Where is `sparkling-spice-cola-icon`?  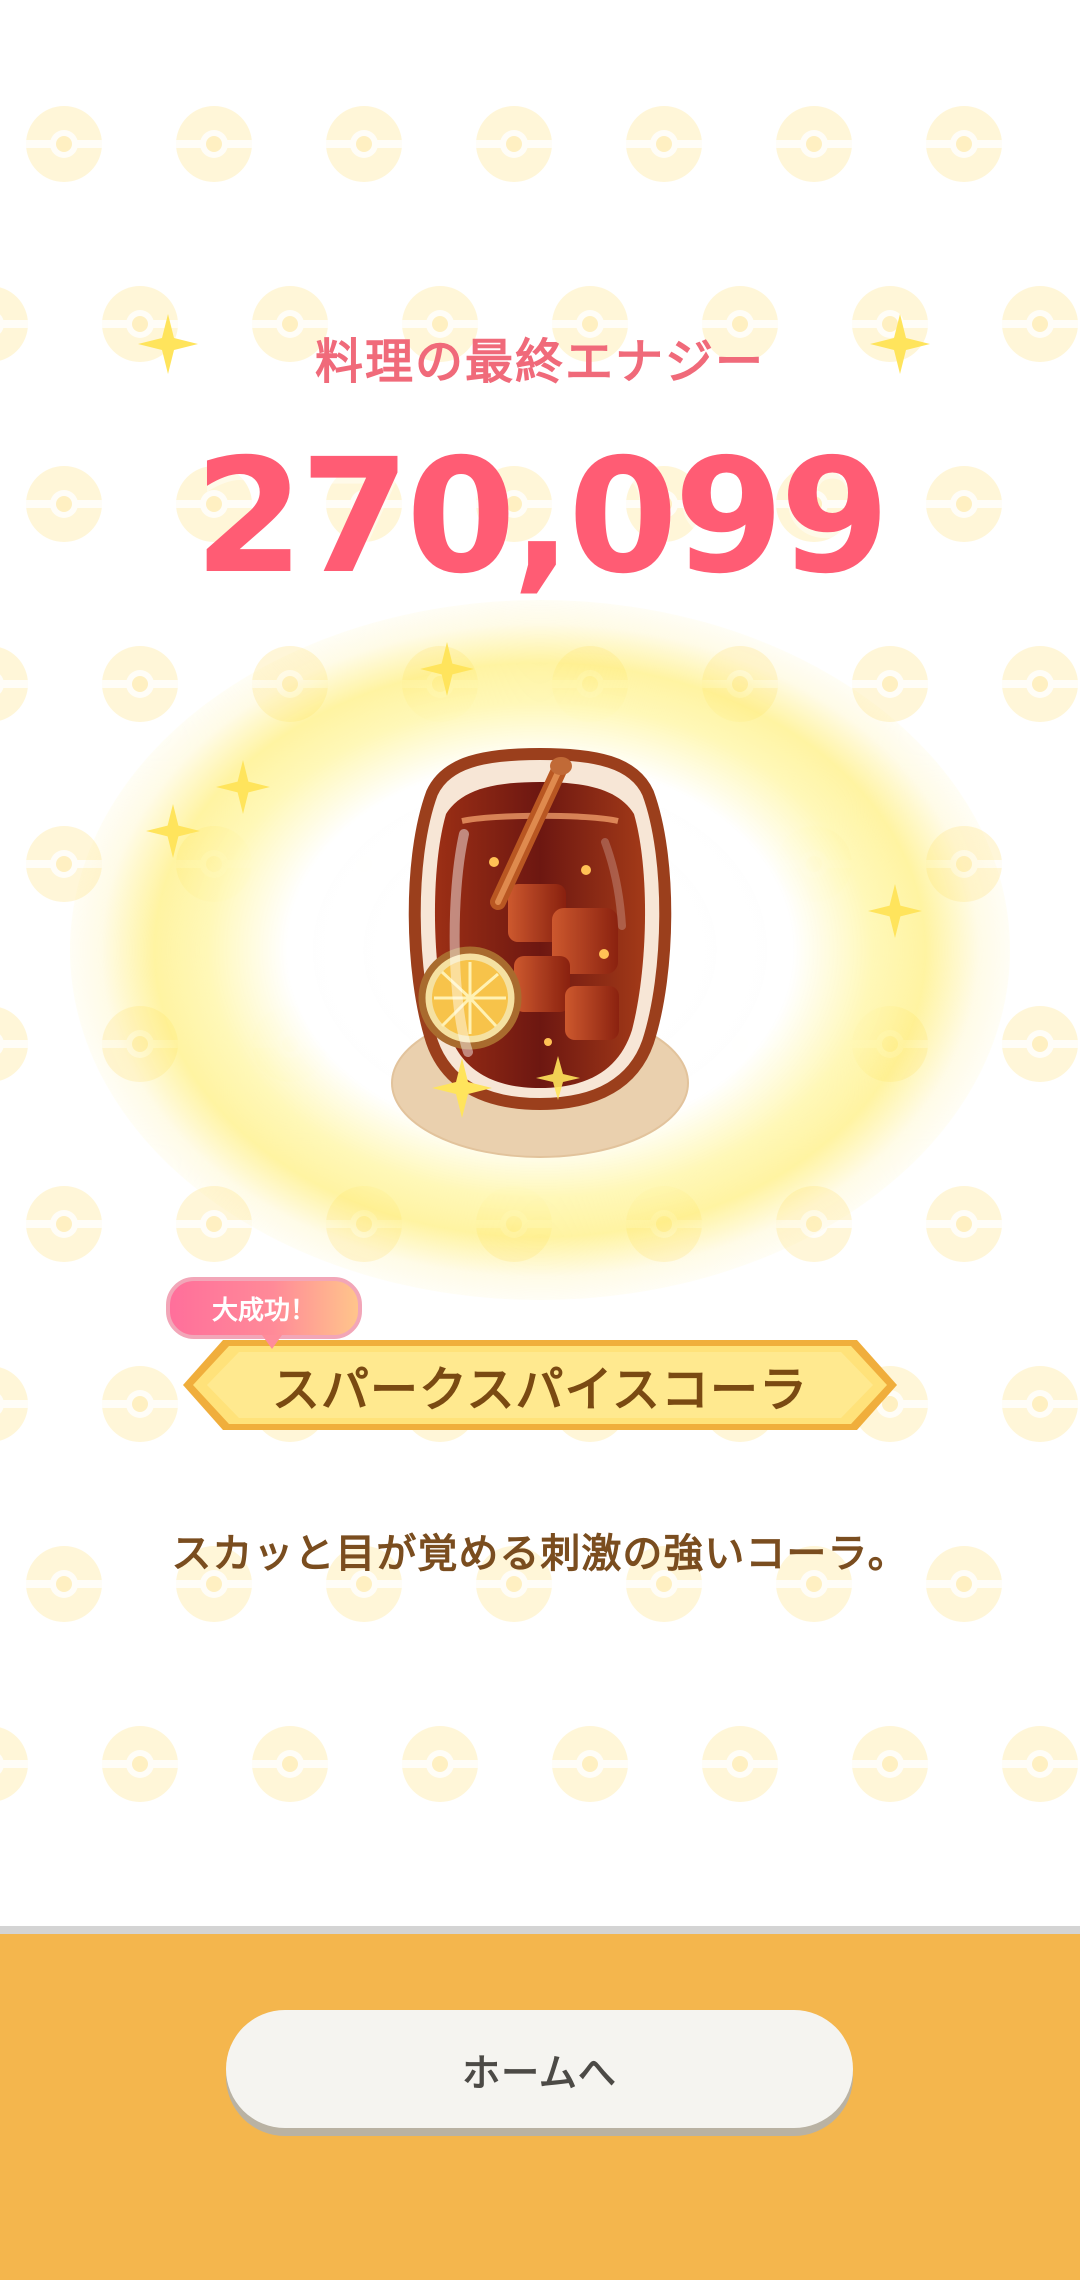 sparkling-spice-cola-icon is located at coordinates (540, 963).